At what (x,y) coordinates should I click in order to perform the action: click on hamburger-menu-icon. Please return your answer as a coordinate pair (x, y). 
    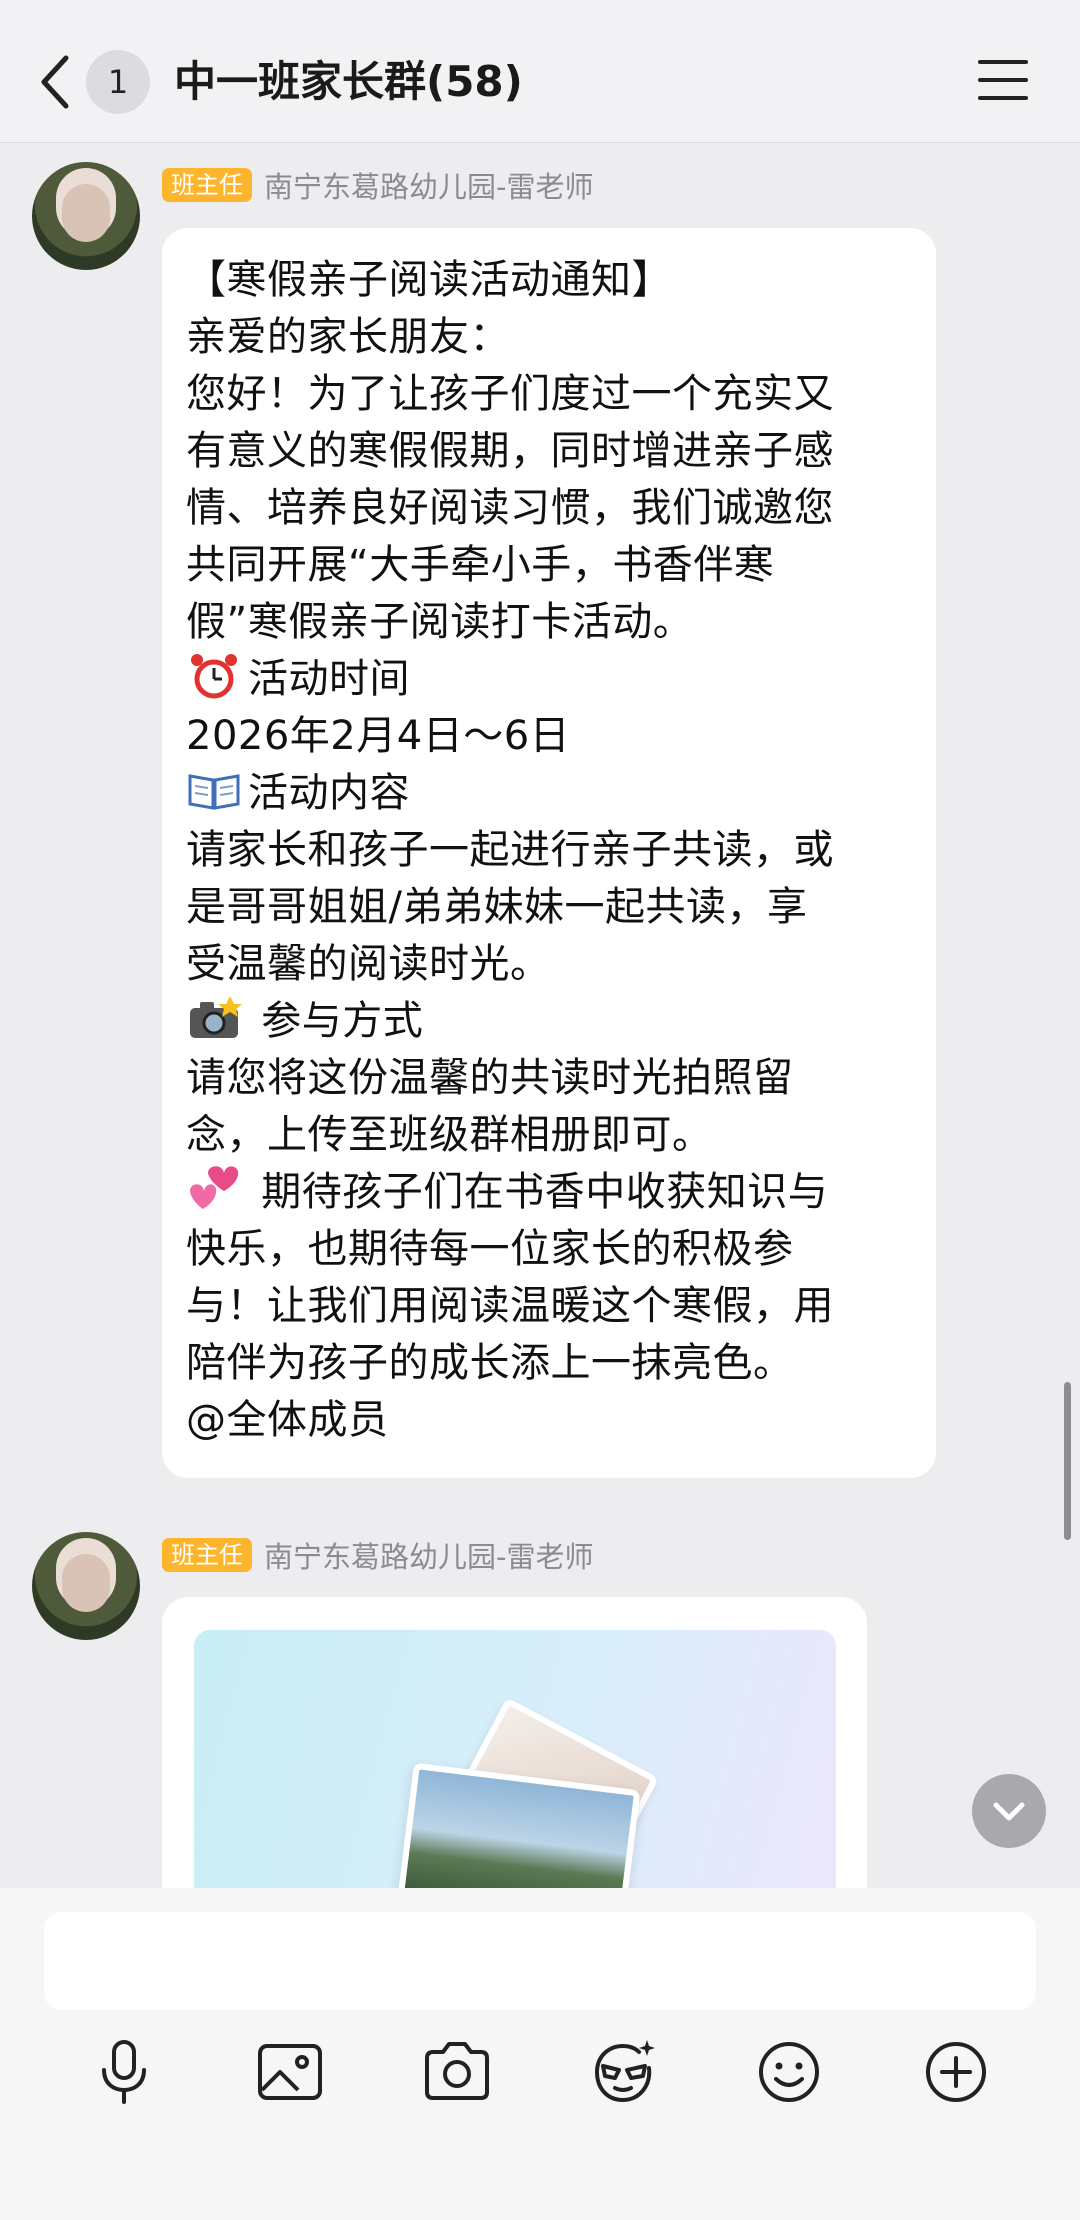
    Looking at the image, I should click on (1003, 80).